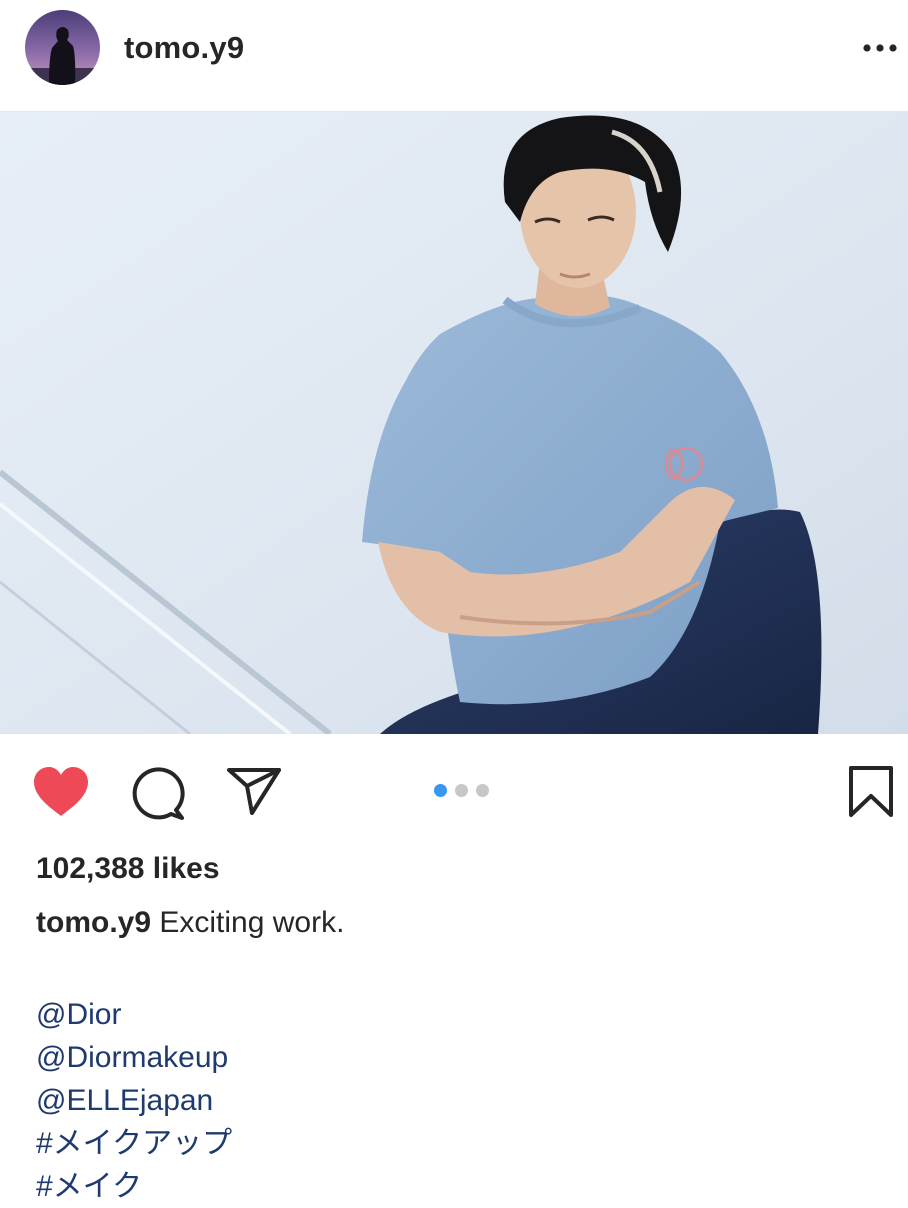  Describe the element at coordinates (871, 792) in the screenshot. I see `bookmark-icon` at that location.